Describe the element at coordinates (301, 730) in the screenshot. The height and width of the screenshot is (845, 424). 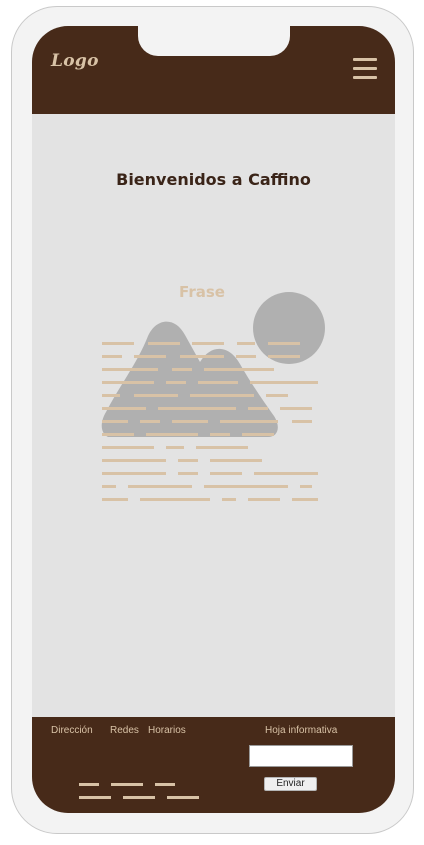
I see `newsletter-label: Hoja informativa` at that location.